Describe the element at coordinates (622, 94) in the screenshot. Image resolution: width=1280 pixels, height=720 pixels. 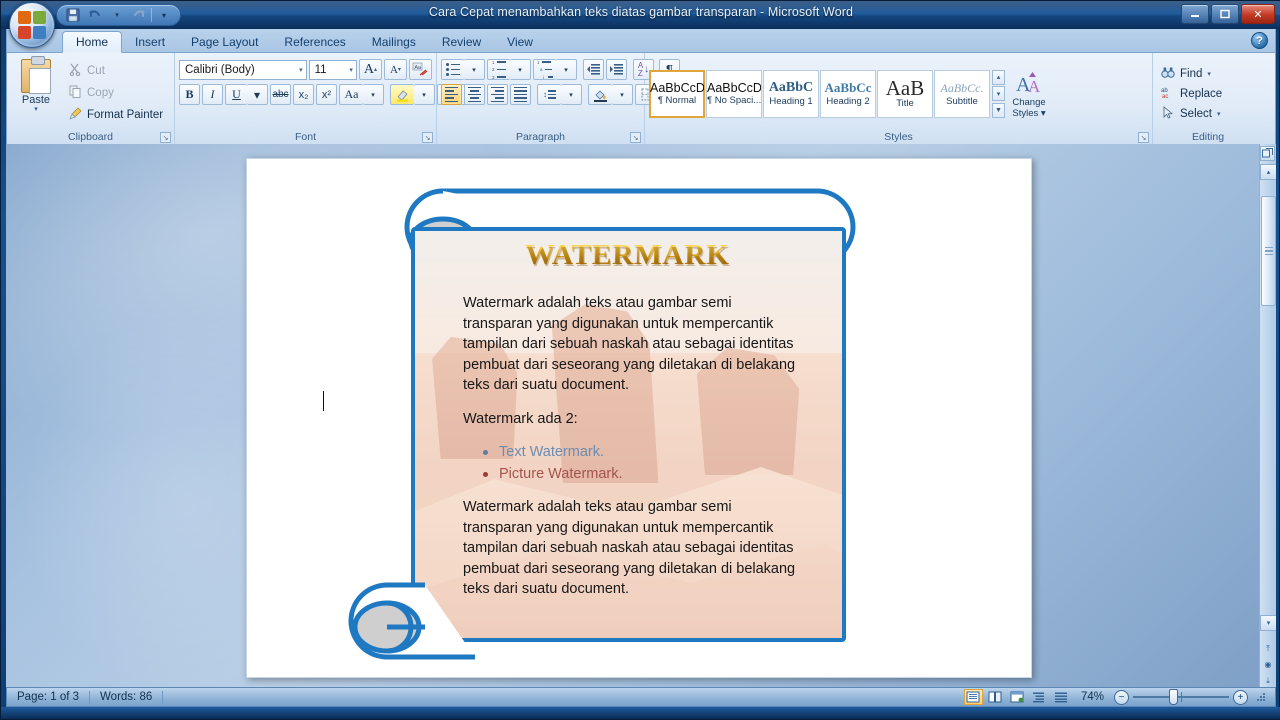
I see `shading-dropdown-icon: ▾` at that location.